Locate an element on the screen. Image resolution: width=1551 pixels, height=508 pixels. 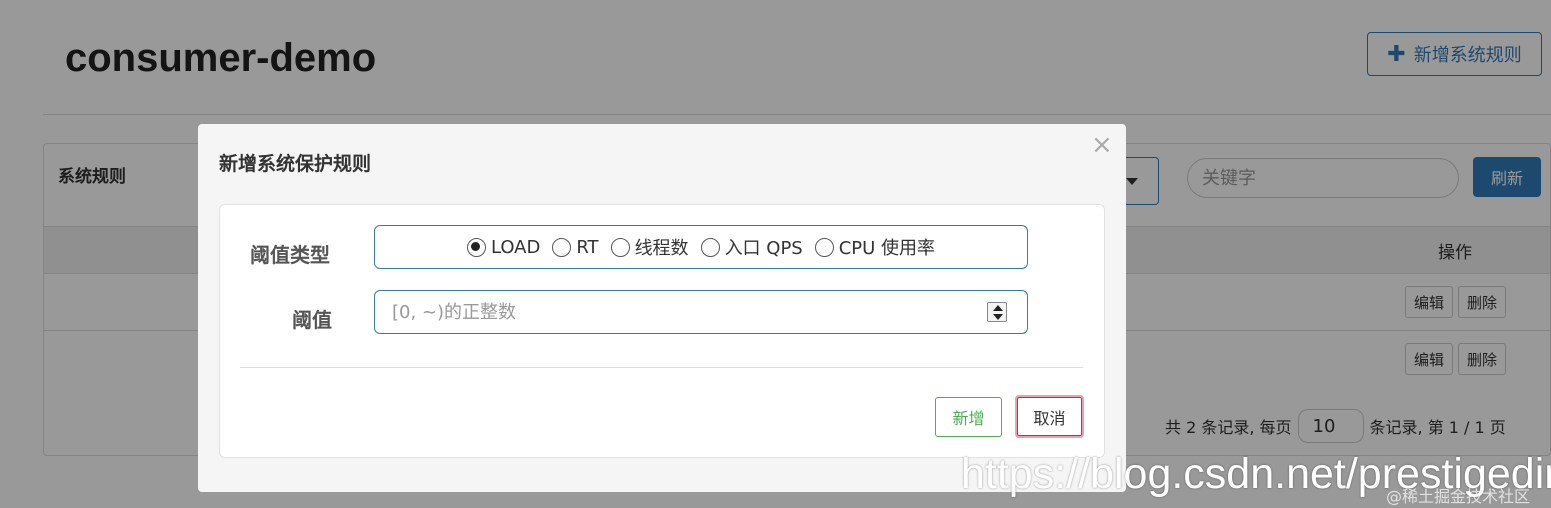
radio-label: 线程数 is located at coordinates (661, 248).